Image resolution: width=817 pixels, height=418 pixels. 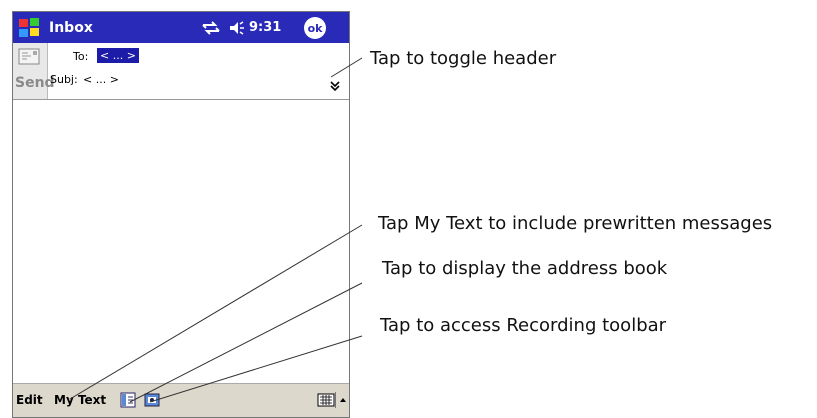 I want to click on keyboard-icon, so click(x=326, y=400).